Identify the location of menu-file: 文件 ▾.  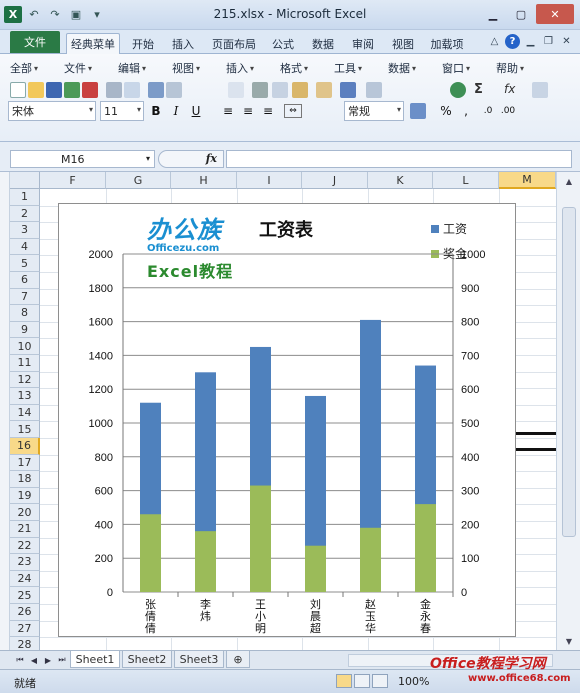
(78, 68).